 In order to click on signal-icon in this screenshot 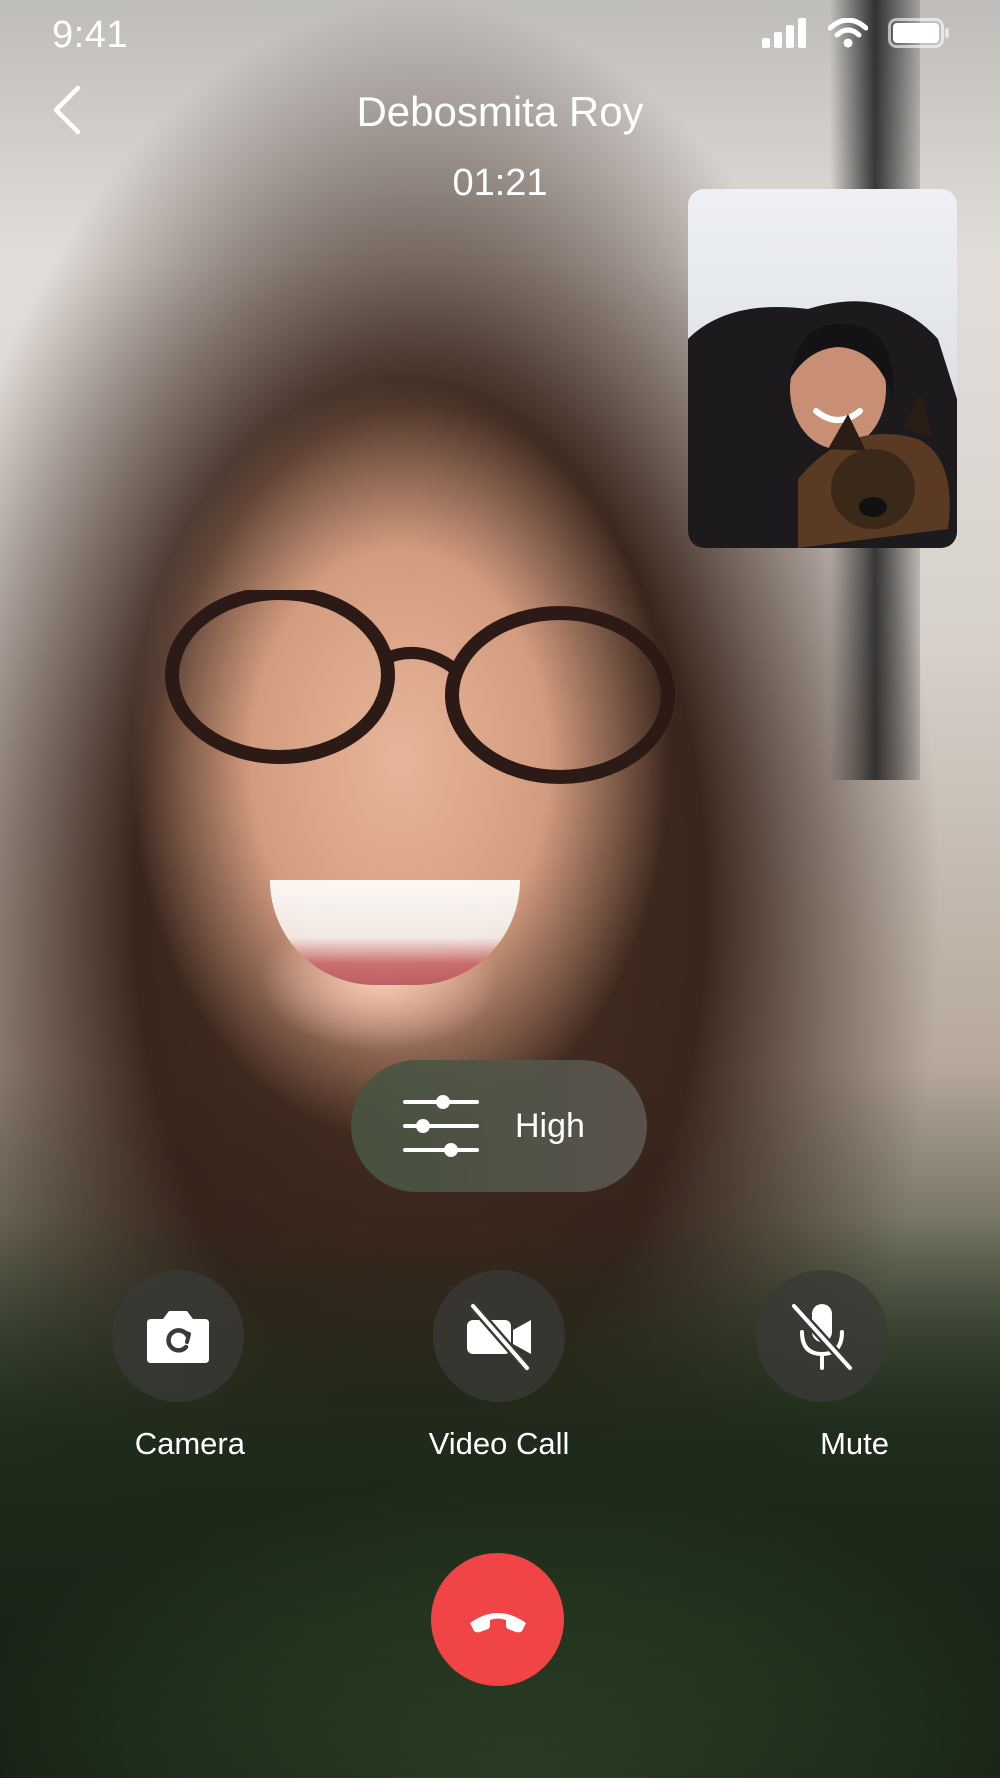, I will do `click(784, 33)`.